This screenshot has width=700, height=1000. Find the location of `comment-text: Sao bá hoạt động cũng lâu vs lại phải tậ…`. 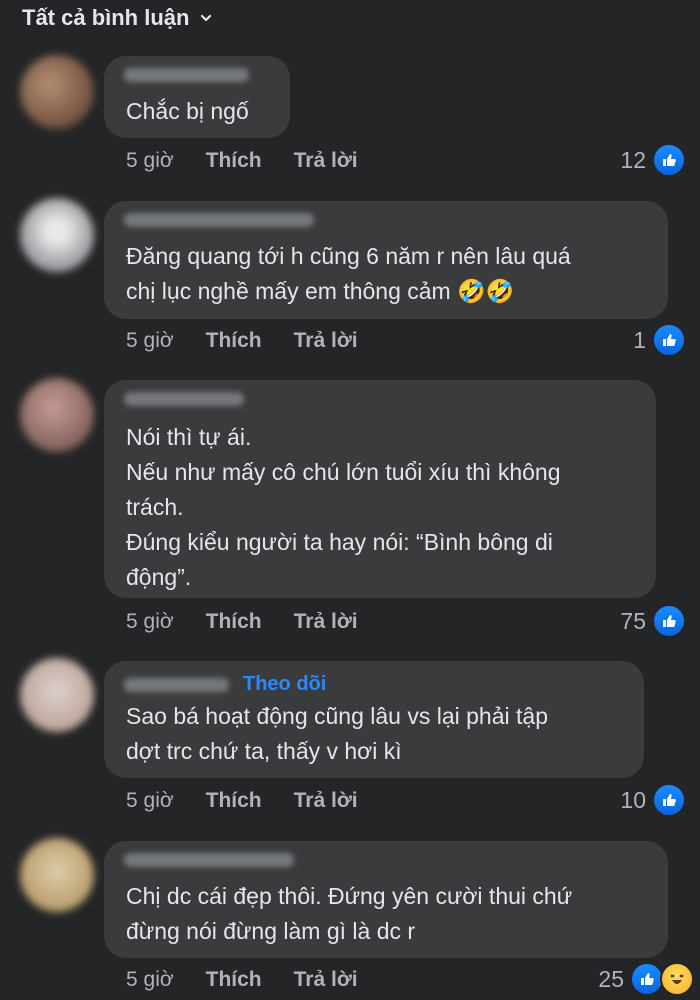

comment-text: Sao bá hoạt động cũng lâu vs lại phải tậ… is located at coordinates (337, 733).